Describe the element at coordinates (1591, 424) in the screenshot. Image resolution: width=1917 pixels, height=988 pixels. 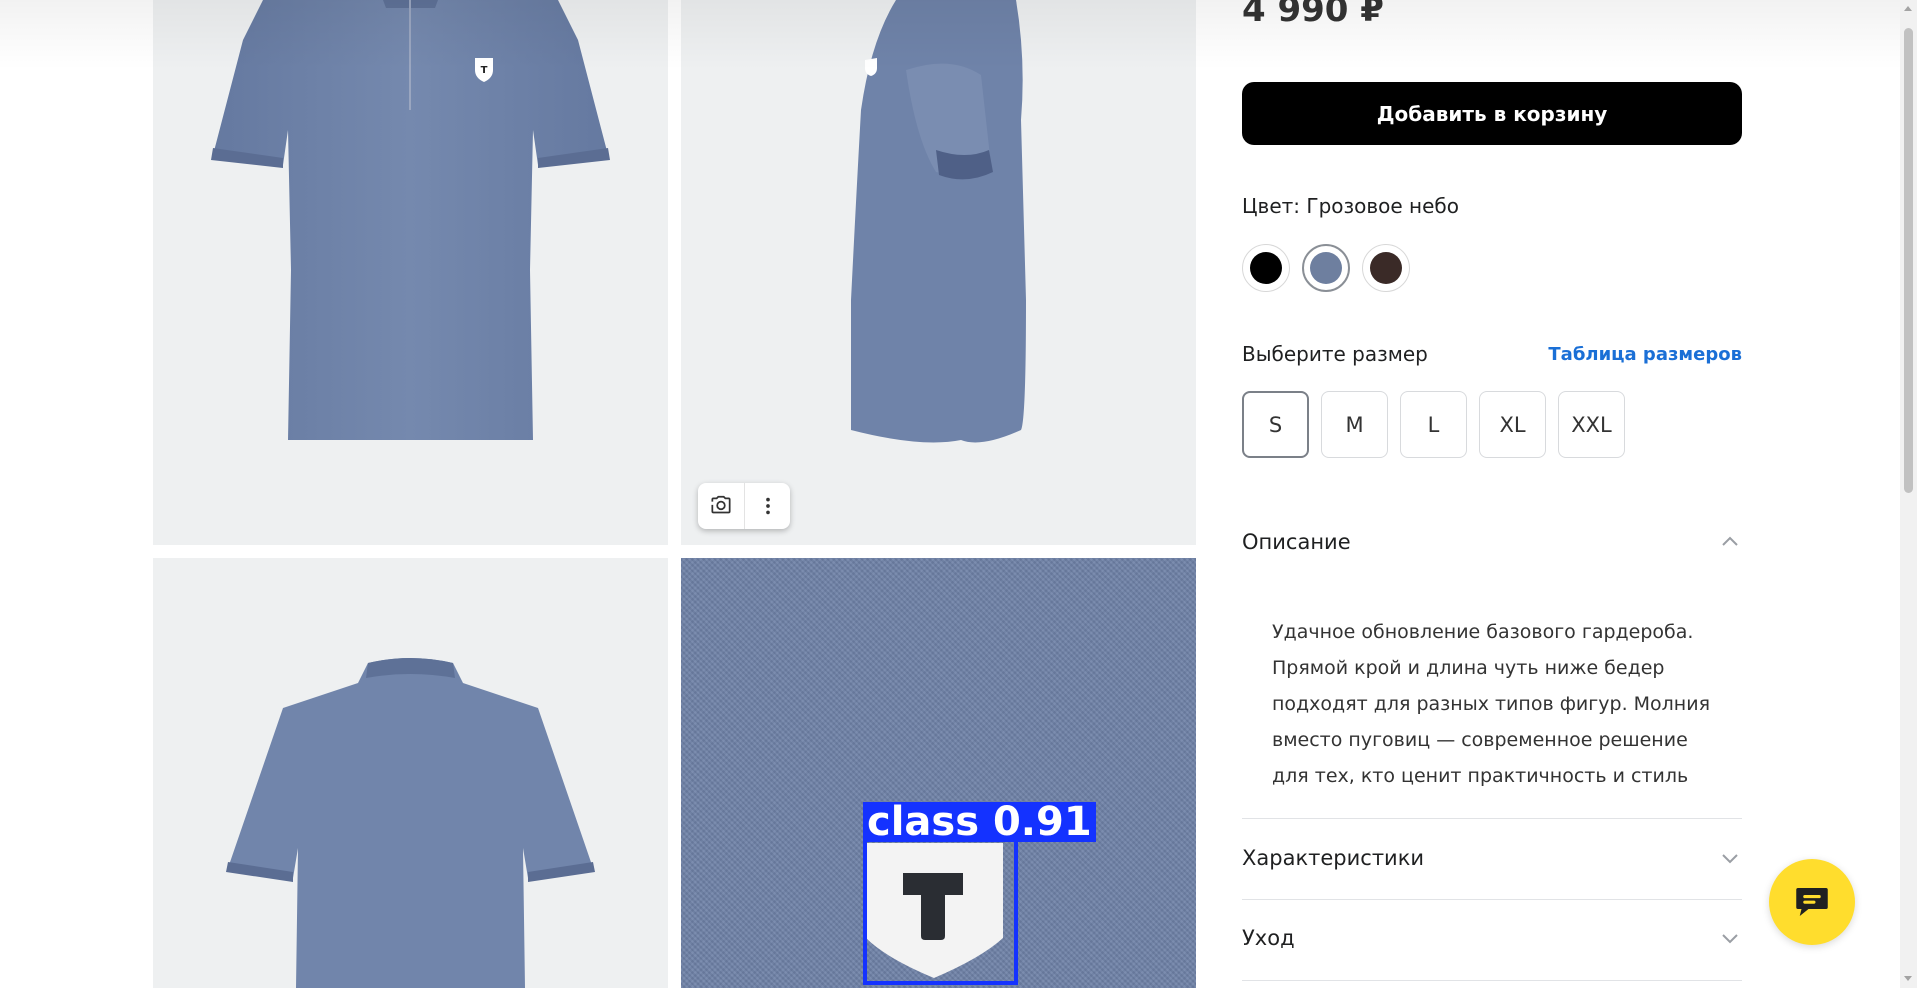
I see `size-option-xxl: XXL` at that location.